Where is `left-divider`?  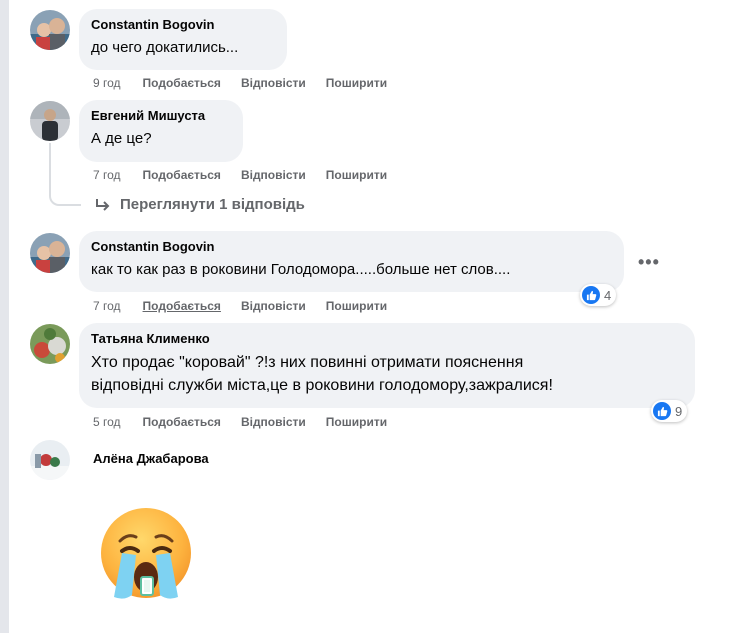 left-divider is located at coordinates (4, 316).